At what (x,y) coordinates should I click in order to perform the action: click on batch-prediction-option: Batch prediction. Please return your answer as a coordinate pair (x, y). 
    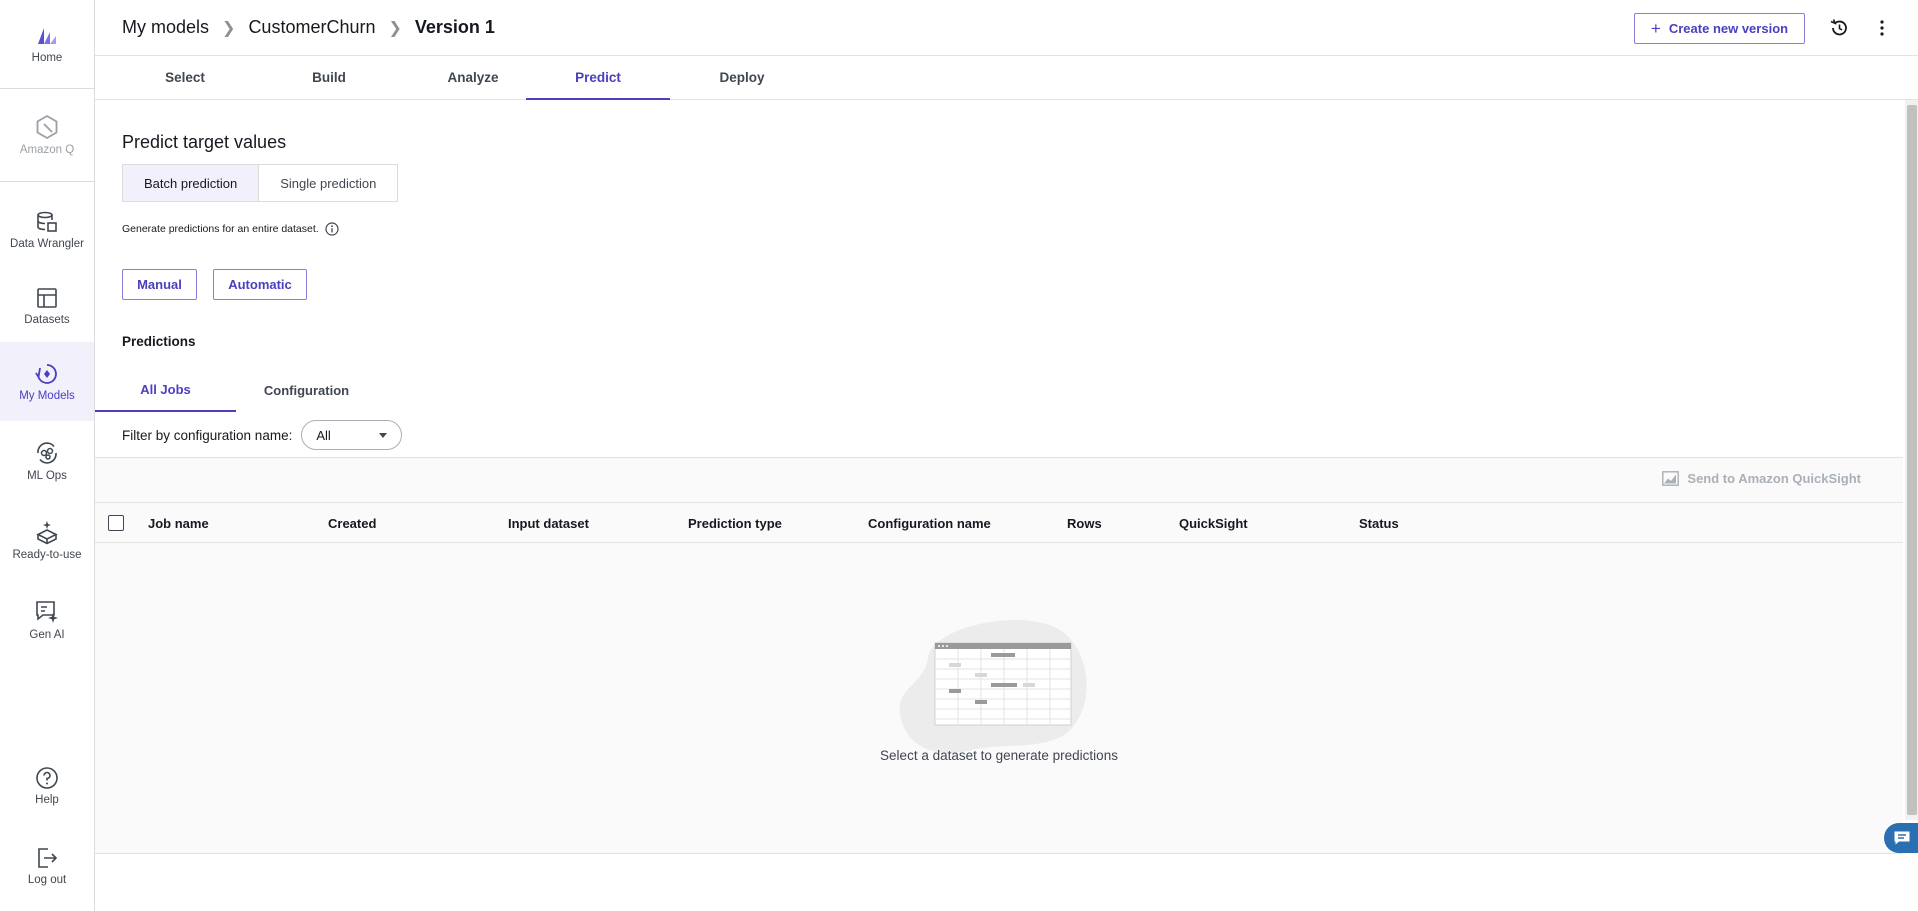
    Looking at the image, I should click on (191, 183).